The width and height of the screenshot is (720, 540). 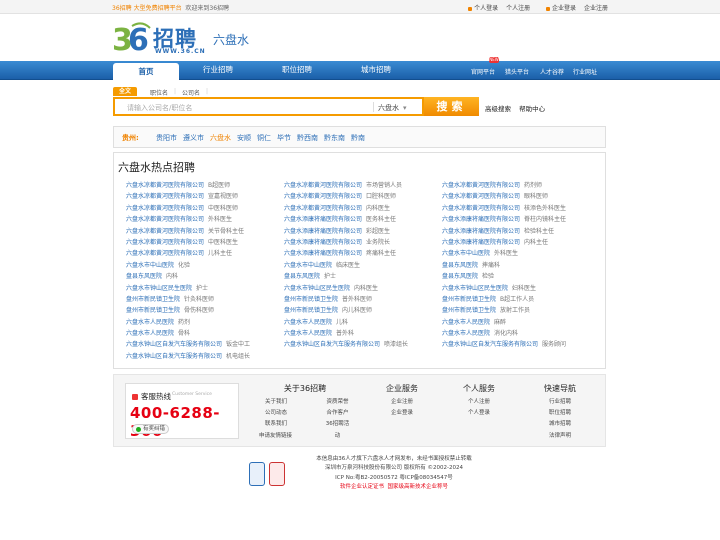 I want to click on job-link: 服务顾问, so click(x=554, y=344).